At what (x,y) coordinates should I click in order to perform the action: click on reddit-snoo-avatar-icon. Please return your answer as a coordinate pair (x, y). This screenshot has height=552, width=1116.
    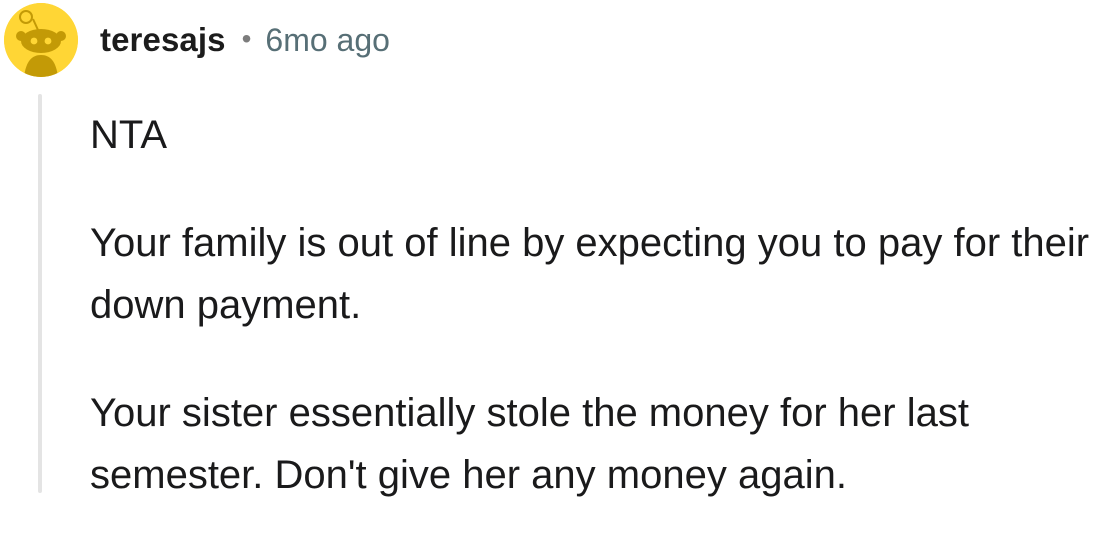
    Looking at the image, I should click on (41, 40).